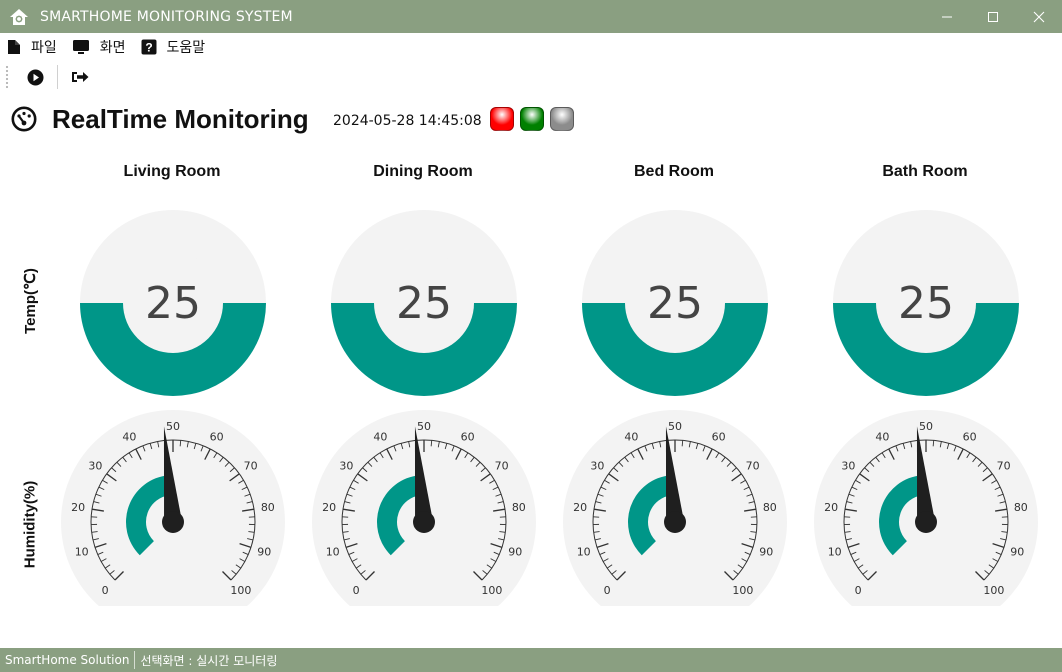  Describe the element at coordinates (407, 121) in the screenshot. I see `current-datetime: 2024-05-28 14:45:08` at that location.